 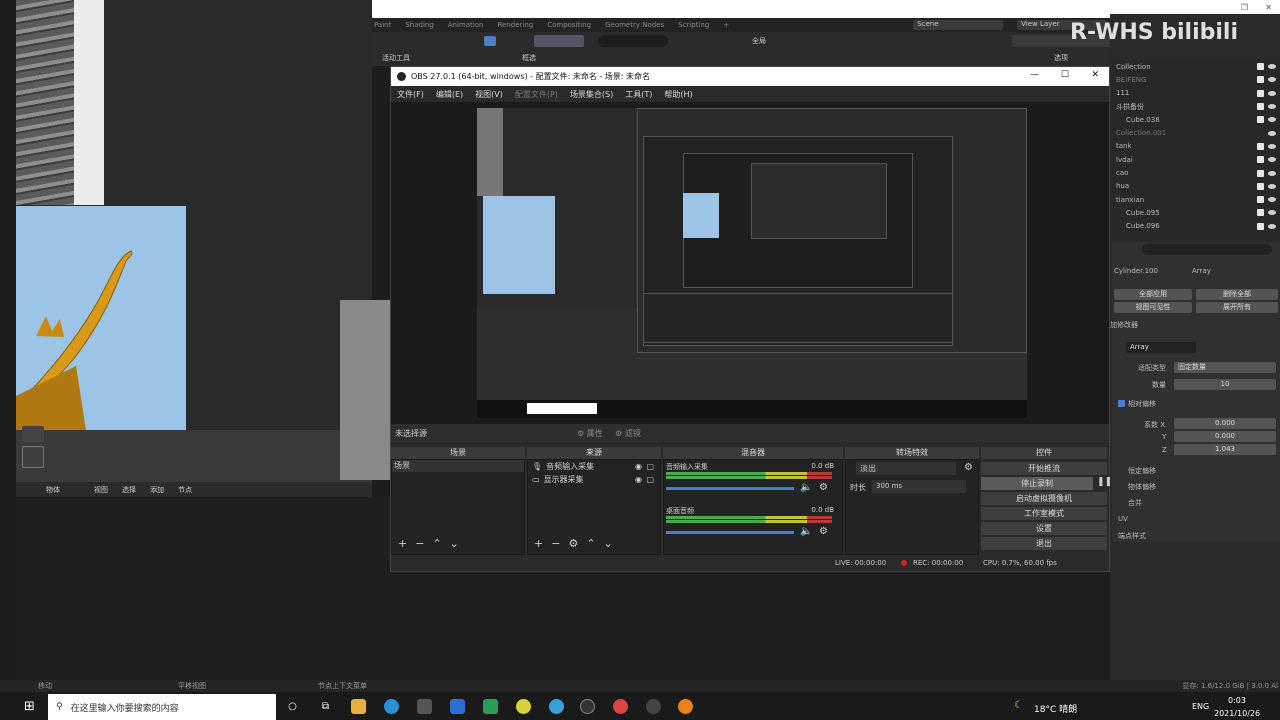 I want to click on factor-x-field: 0.000, so click(x=1225, y=423).